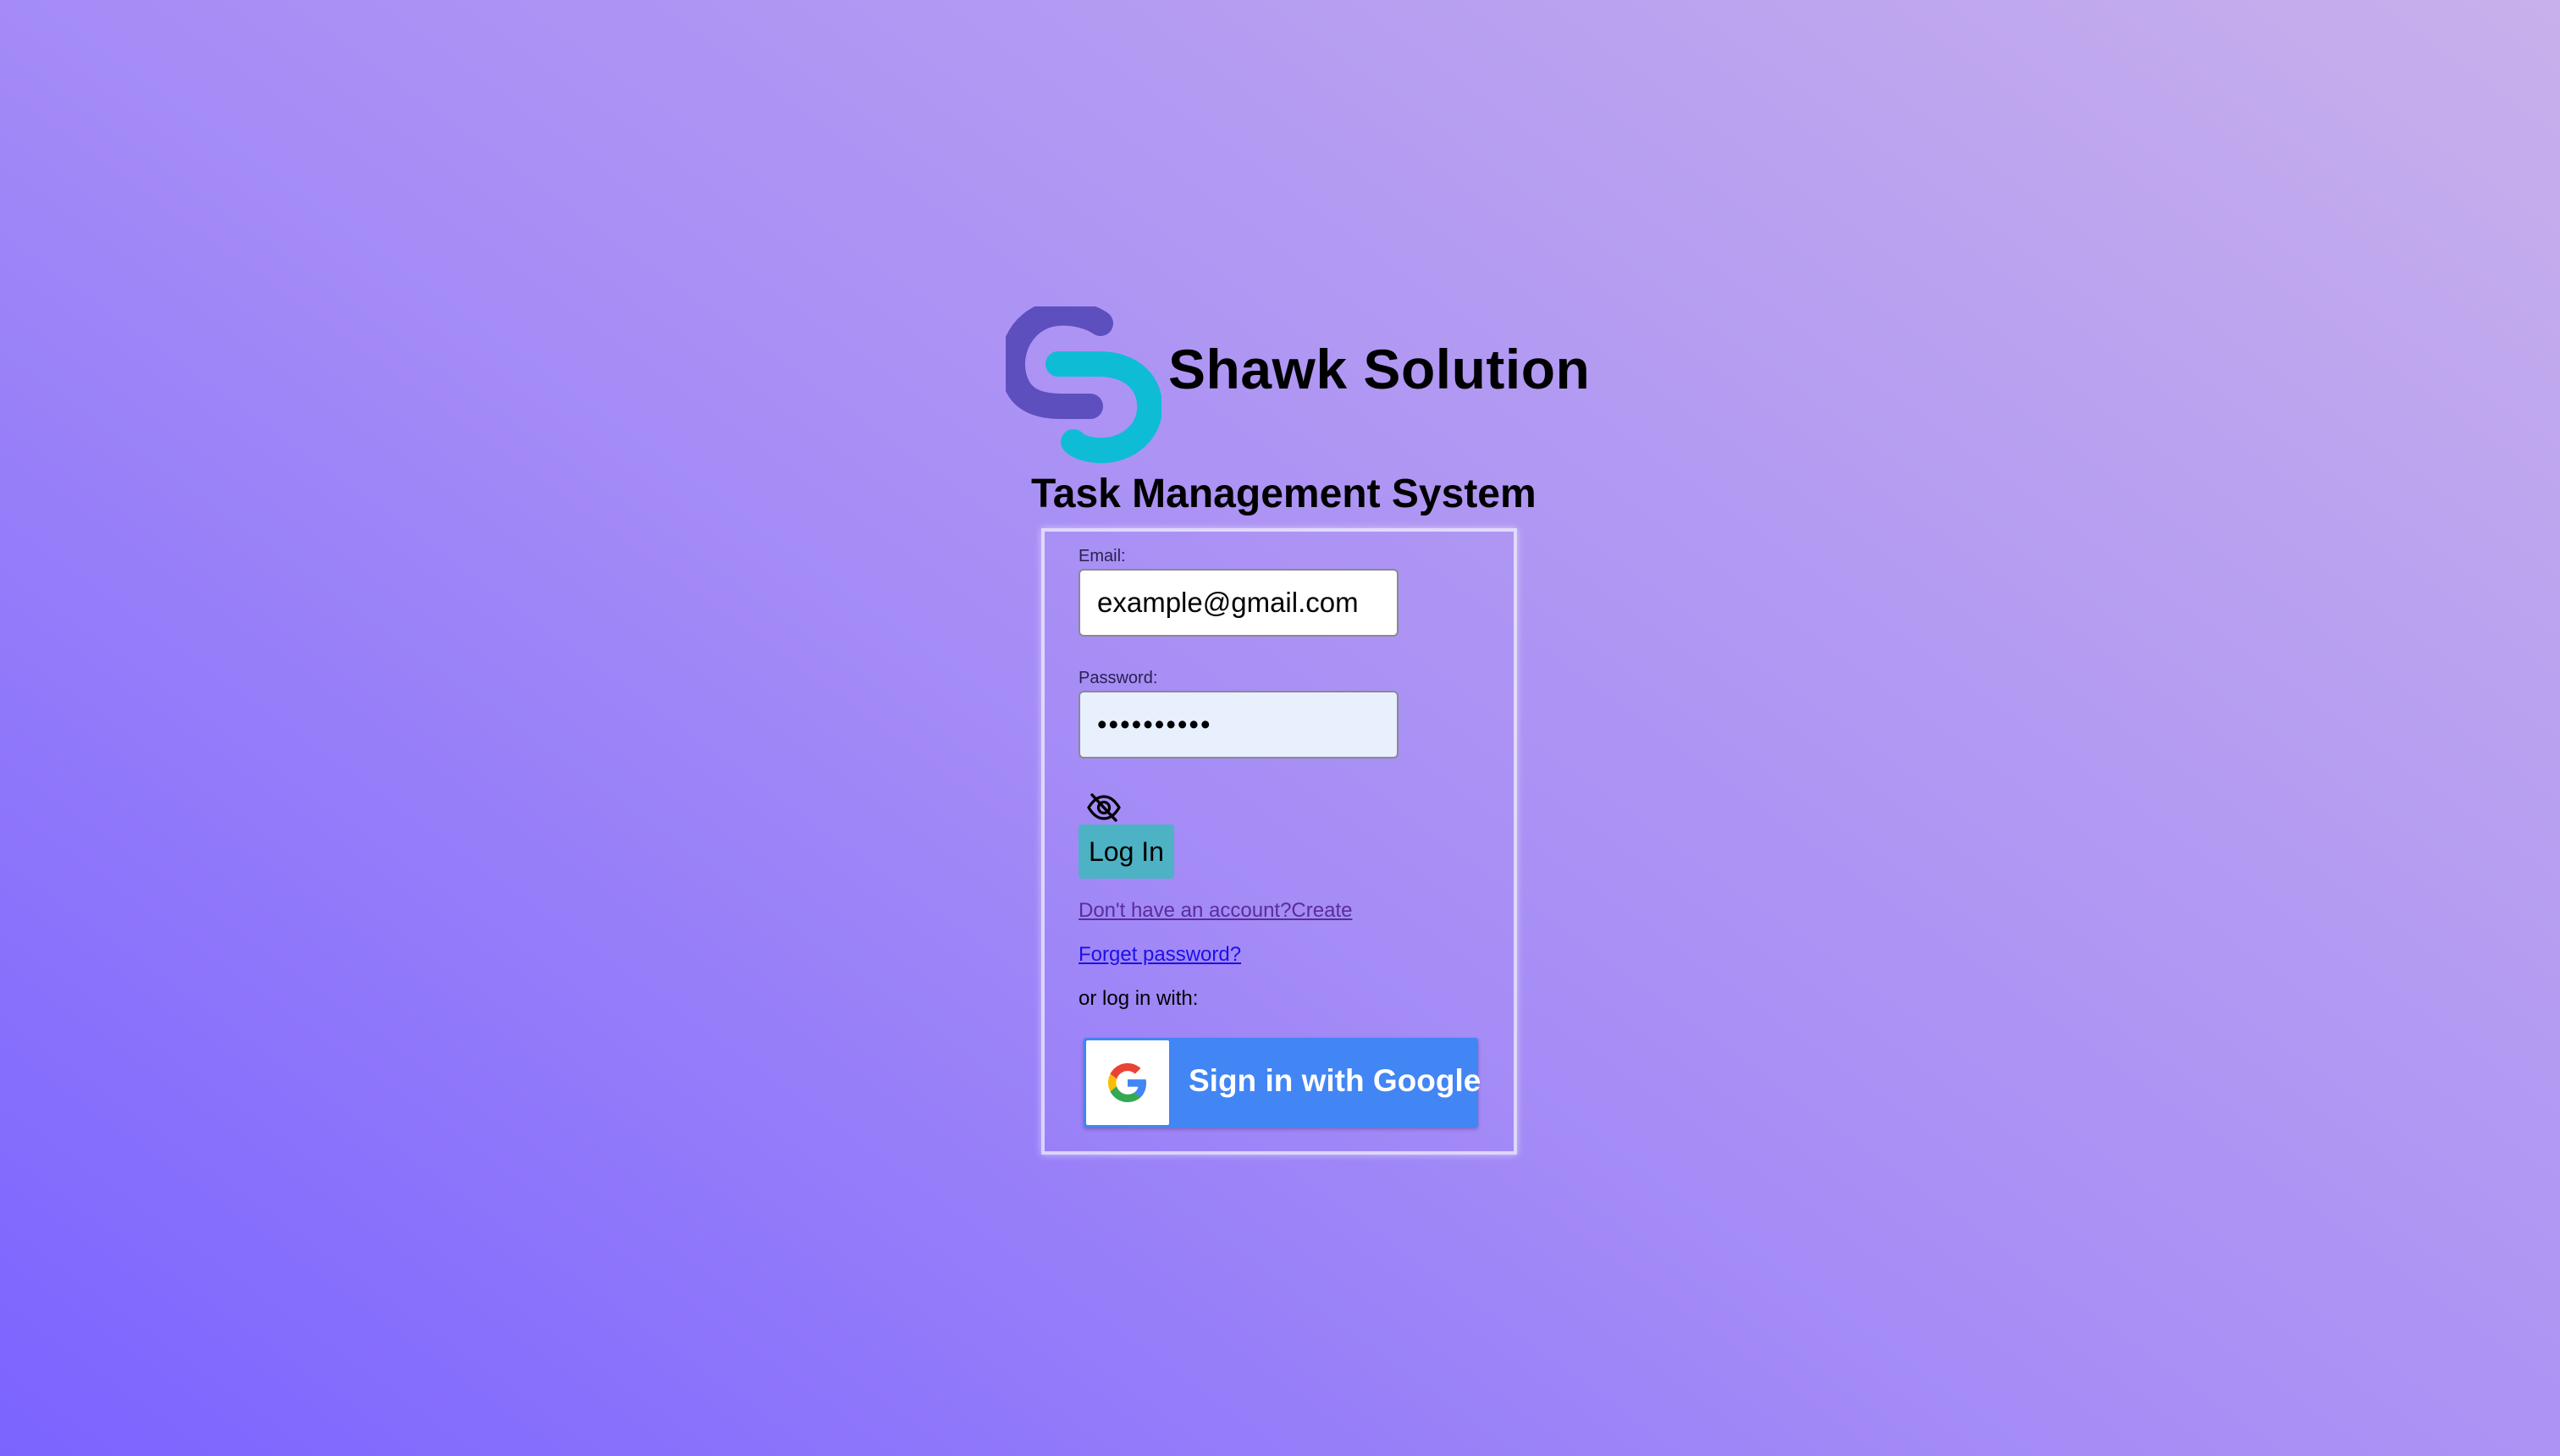 The height and width of the screenshot is (1456, 2560). I want to click on brand-header: Shawk Solution, so click(1298, 387).